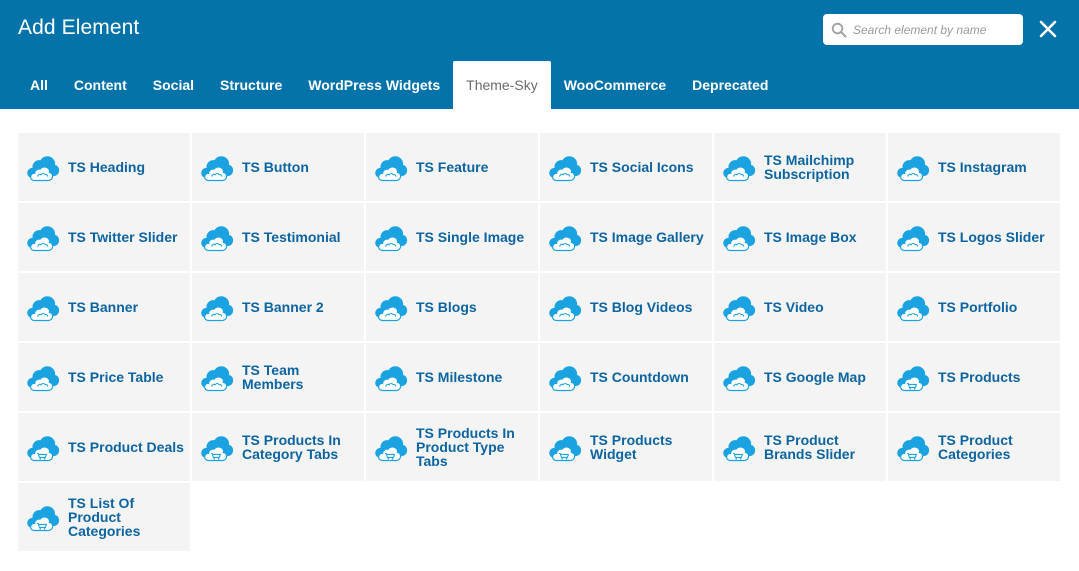  I want to click on element-ts-portfolio: TS Portfolio, so click(974, 307).